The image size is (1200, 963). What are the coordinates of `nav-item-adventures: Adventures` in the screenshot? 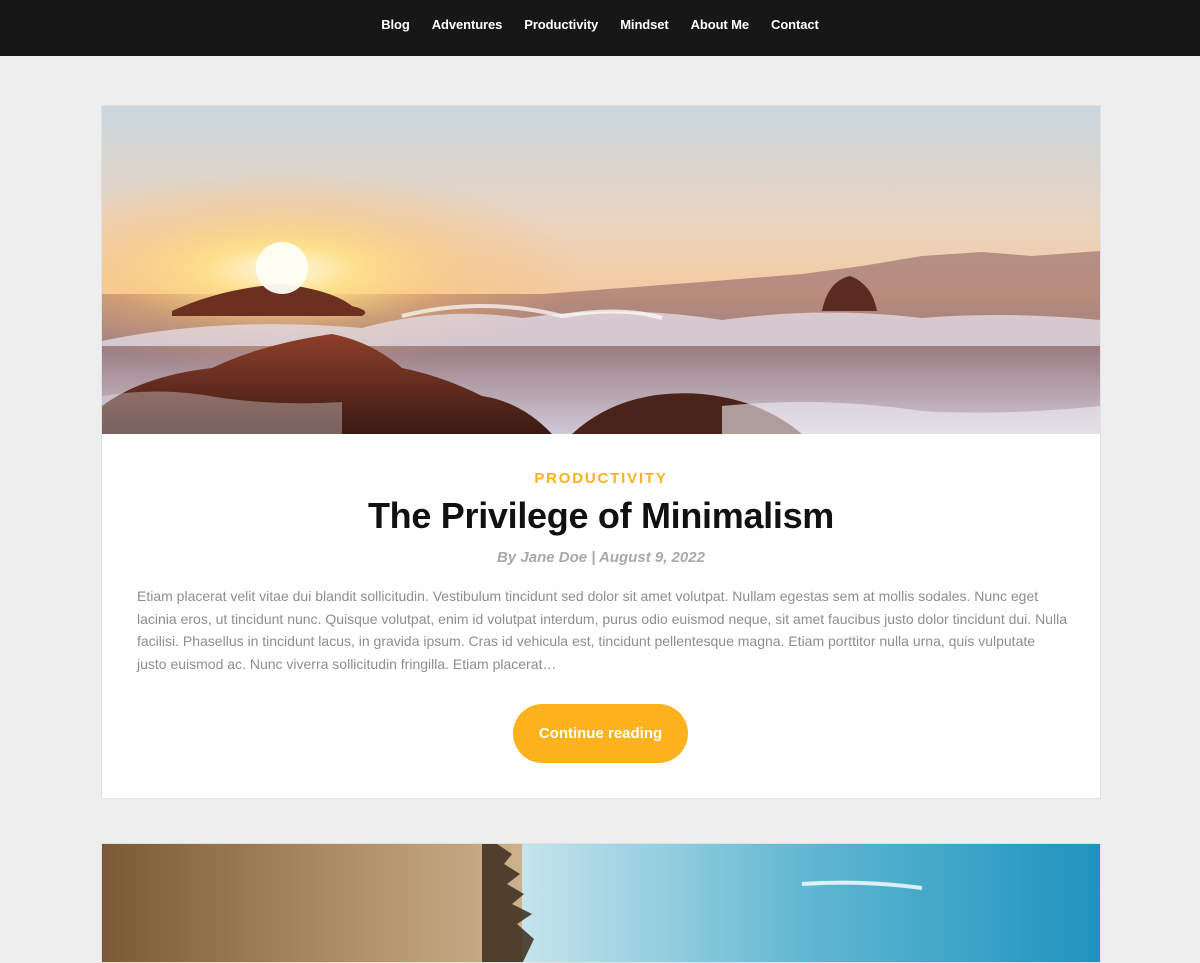 It's located at (467, 25).